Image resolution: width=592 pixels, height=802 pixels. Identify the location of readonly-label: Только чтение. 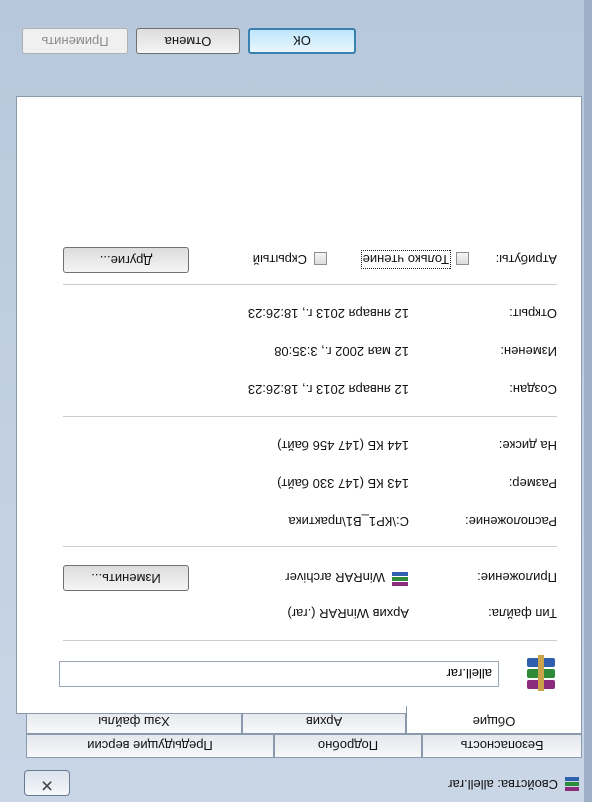
(406, 259).